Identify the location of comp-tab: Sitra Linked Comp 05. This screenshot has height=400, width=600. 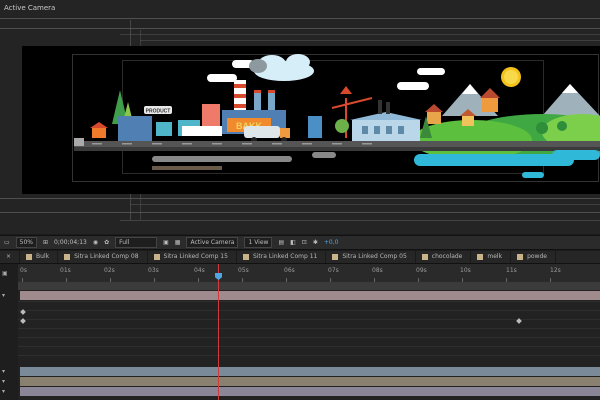
(371, 257).